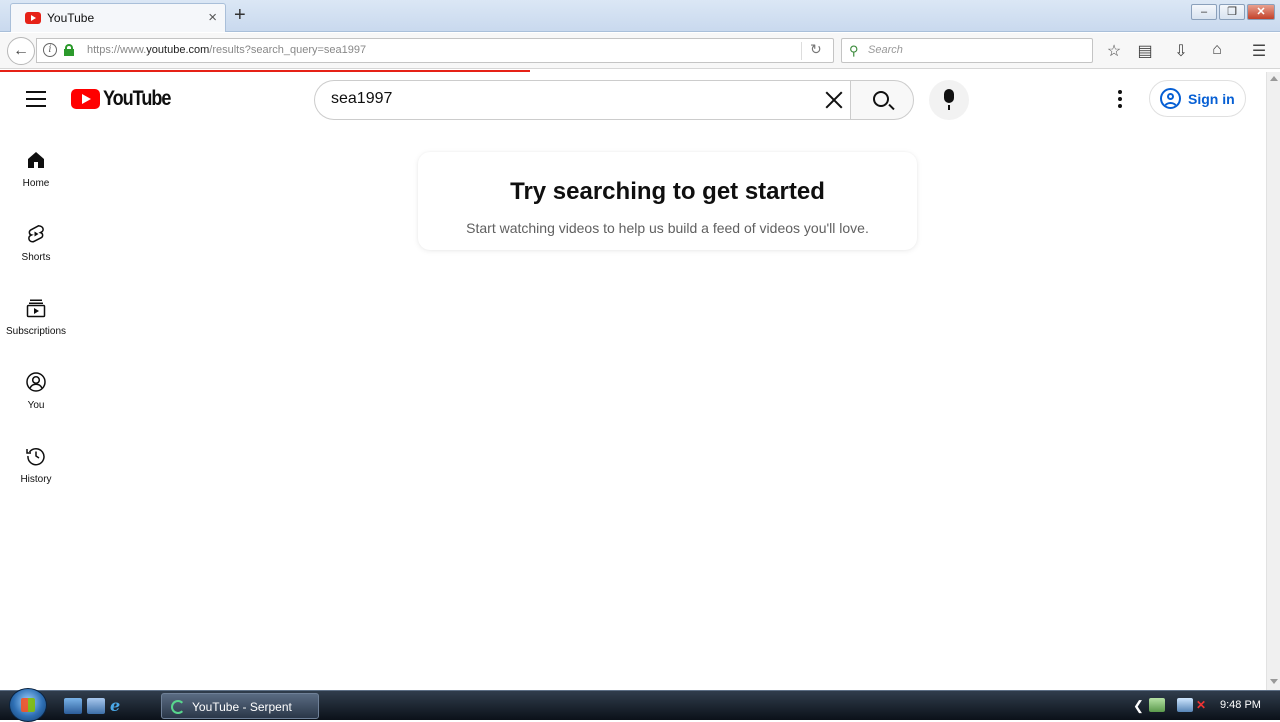  Describe the element at coordinates (178, 707) in the screenshot. I see `serpent-browser-icon` at that location.